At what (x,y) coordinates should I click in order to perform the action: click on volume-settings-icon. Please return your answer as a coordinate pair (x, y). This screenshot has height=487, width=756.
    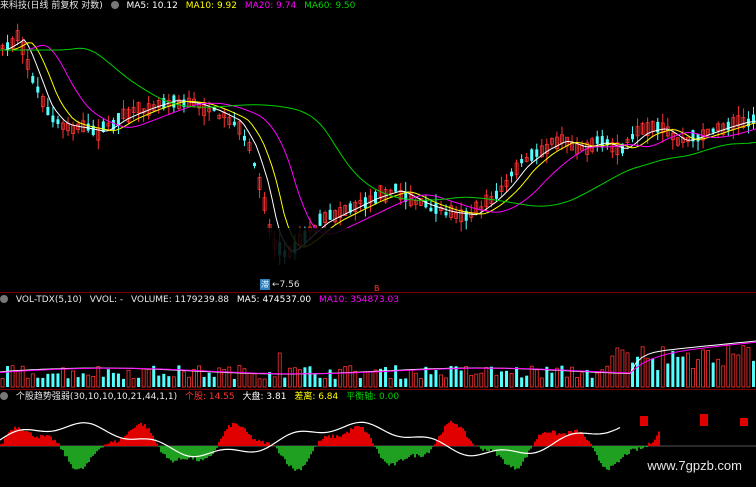
    Looking at the image, I should click on (4, 299).